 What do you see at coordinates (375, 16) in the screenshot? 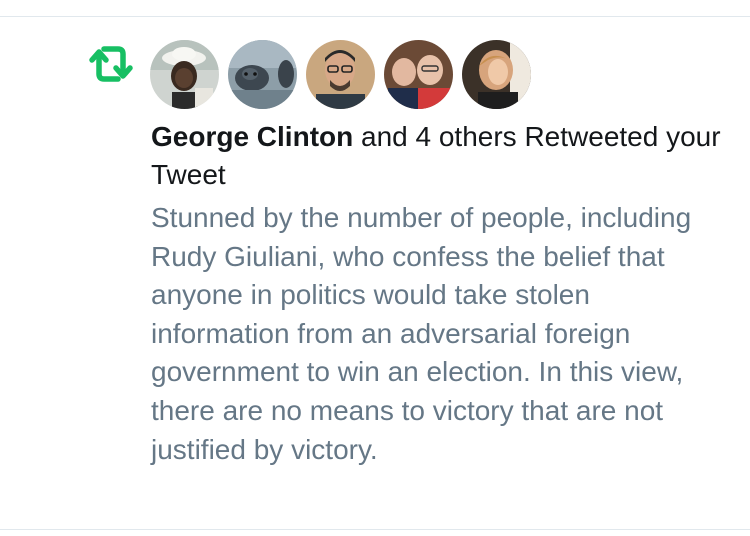
I see `top-divider` at bounding box center [375, 16].